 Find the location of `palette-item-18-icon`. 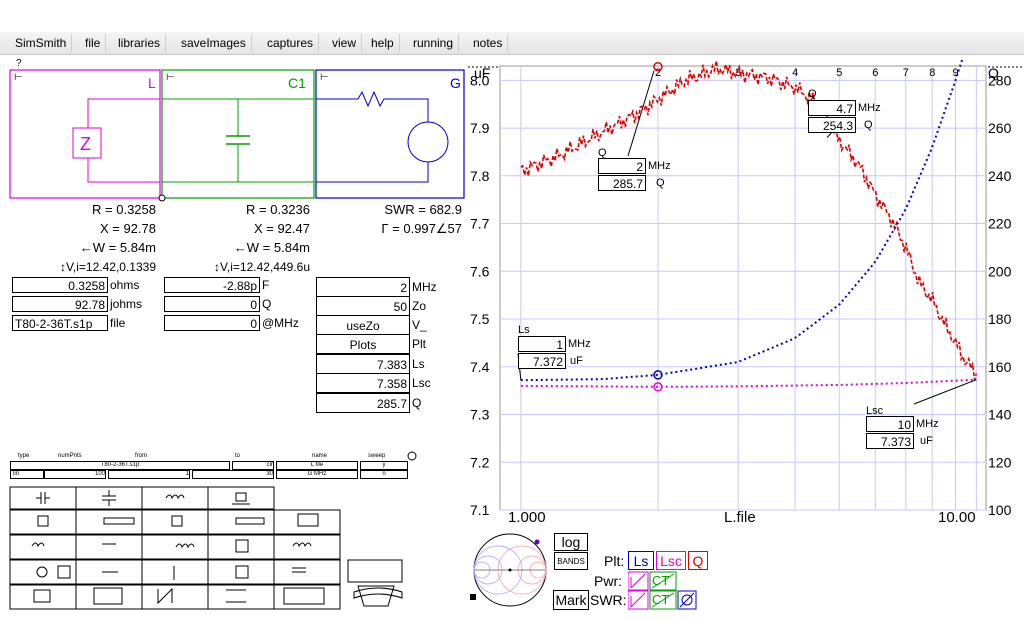

palette-item-18-icon is located at coordinates (241, 572).